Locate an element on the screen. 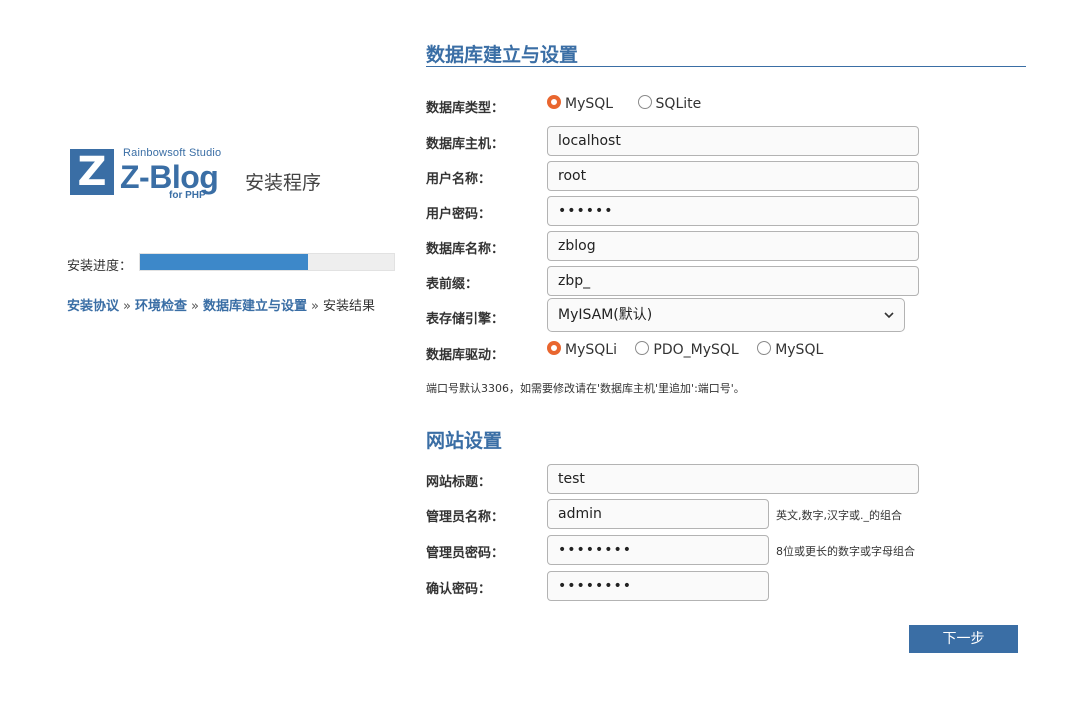  db-name-label: 数据库名称： is located at coordinates (465, 249).